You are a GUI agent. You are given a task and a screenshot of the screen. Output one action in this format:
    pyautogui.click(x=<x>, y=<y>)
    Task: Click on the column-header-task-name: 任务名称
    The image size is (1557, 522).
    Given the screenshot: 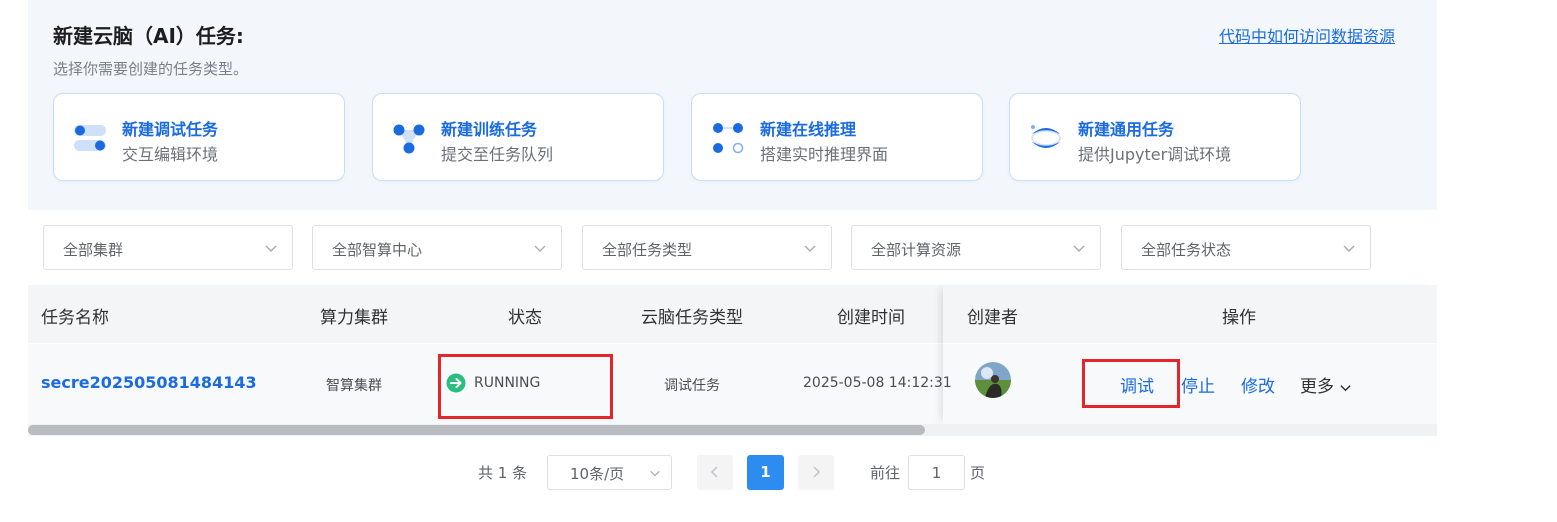 What is the action you would take?
    pyautogui.click(x=75, y=318)
    